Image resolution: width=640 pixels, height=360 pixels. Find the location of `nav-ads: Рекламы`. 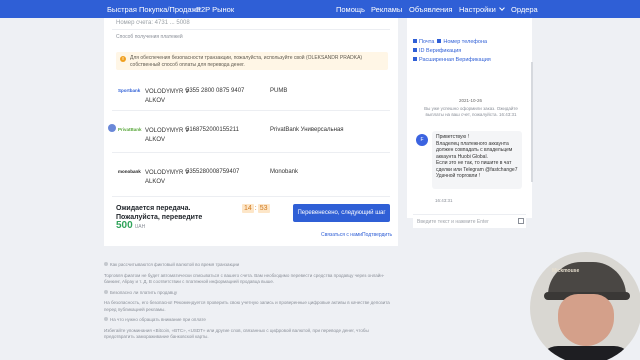

nav-ads: Рекламы is located at coordinates (386, 9).